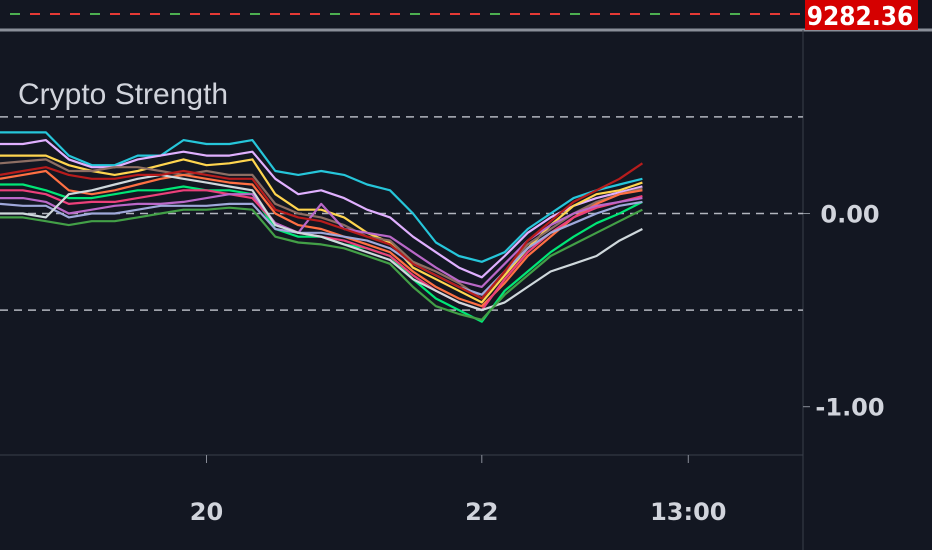 The width and height of the screenshot is (932, 550). Describe the element at coordinates (849, 215) in the screenshot. I see `y-tick-label: 0.00` at that location.